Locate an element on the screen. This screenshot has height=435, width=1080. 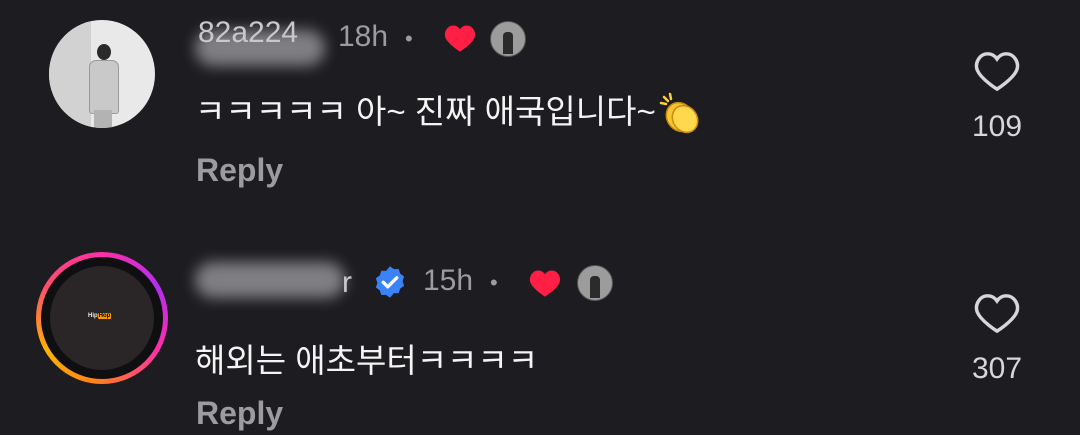
username: 82a224 is located at coordinates (248, 33).